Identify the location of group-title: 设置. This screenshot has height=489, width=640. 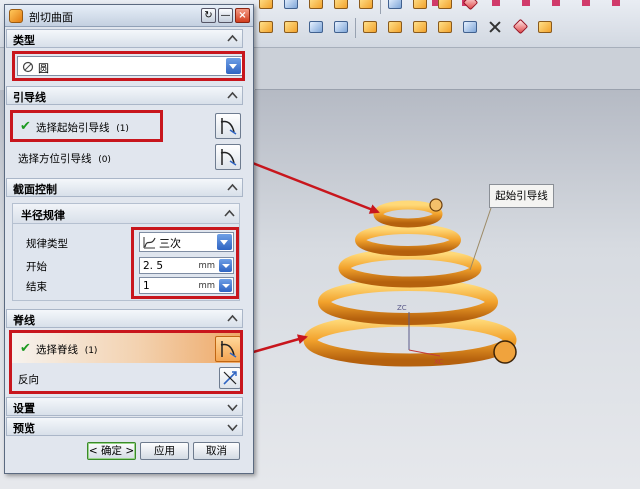
(24, 408).